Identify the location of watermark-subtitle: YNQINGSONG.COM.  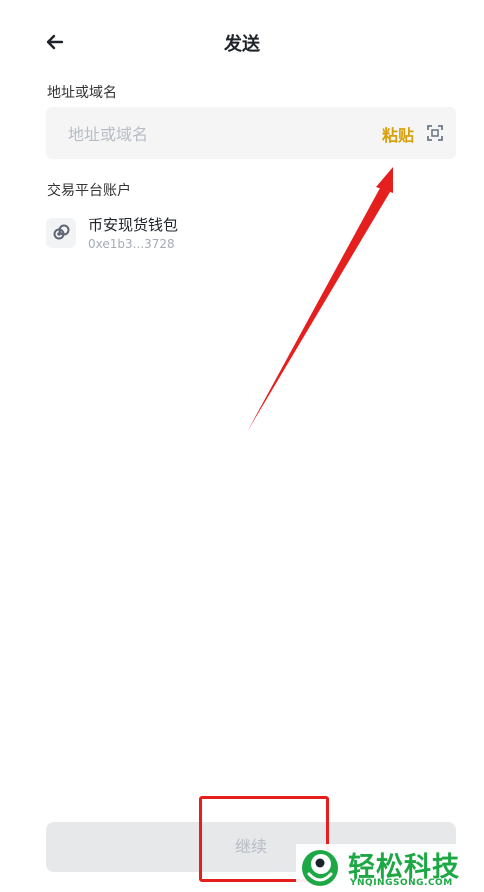
(401, 883).